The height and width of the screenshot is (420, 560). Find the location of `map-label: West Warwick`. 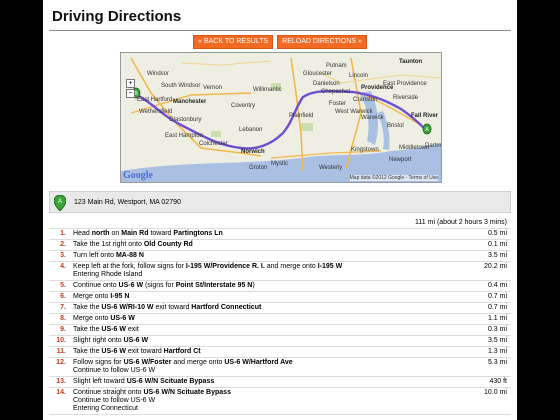

map-label: West Warwick is located at coordinates (354, 112).